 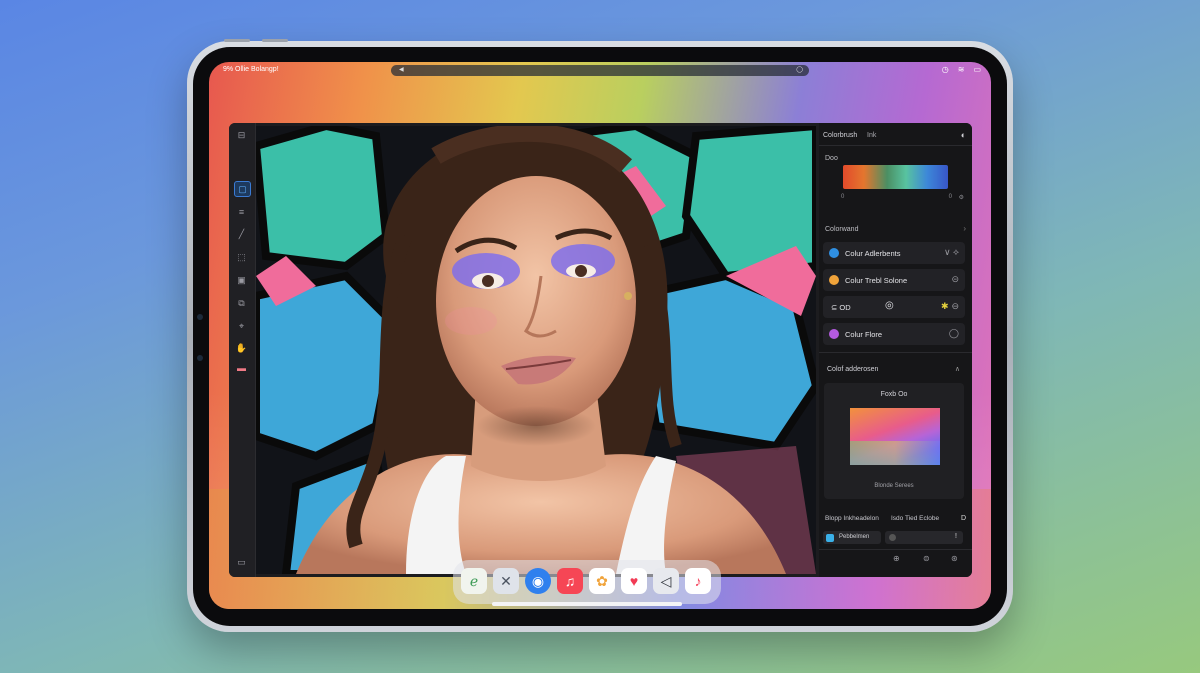 I want to click on layer-input-text: Pebbelmen, so click(x=854, y=537).